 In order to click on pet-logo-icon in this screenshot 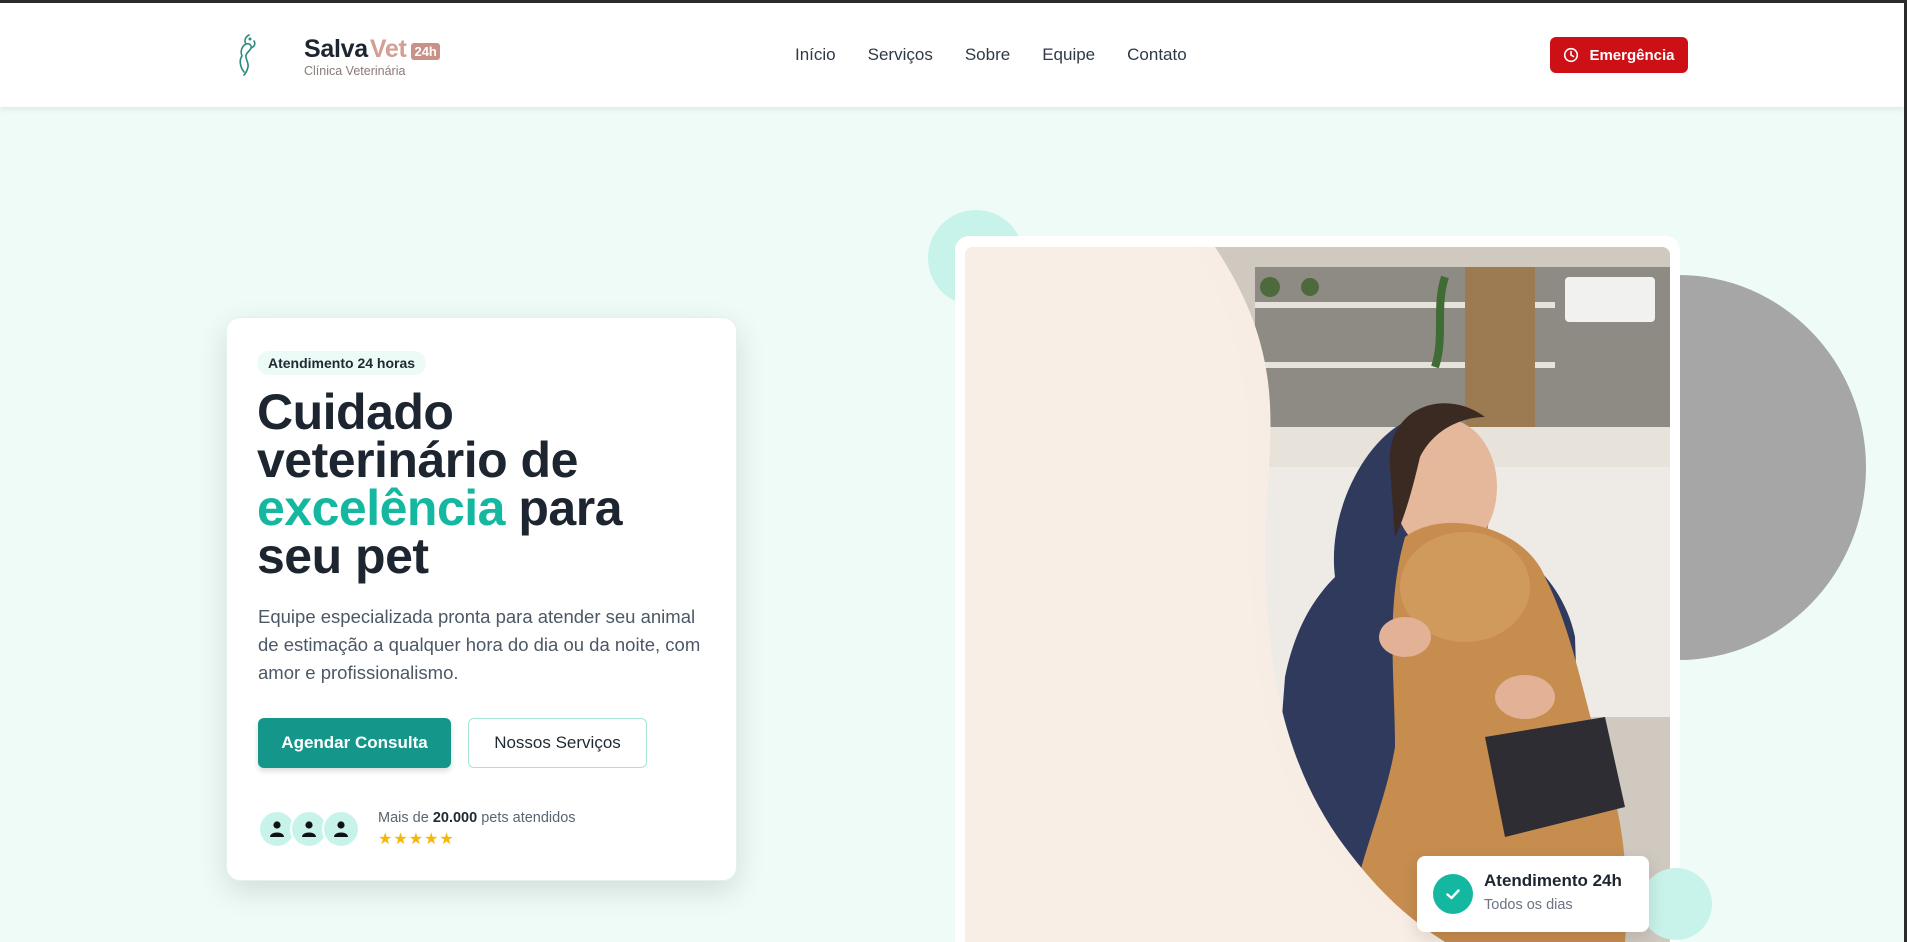, I will do `click(249, 54)`.